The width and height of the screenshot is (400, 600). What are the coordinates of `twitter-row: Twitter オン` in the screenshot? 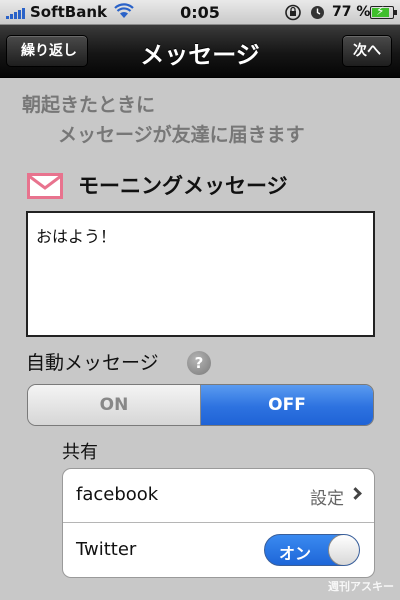 It's located at (218, 550).